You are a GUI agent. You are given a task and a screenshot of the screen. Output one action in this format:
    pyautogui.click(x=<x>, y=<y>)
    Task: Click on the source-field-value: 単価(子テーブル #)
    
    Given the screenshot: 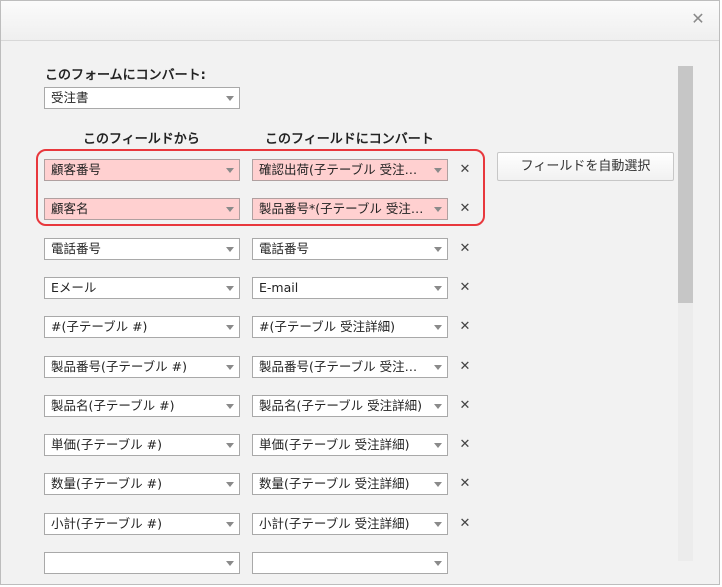 What is the action you would take?
    pyautogui.click(x=106, y=444)
    